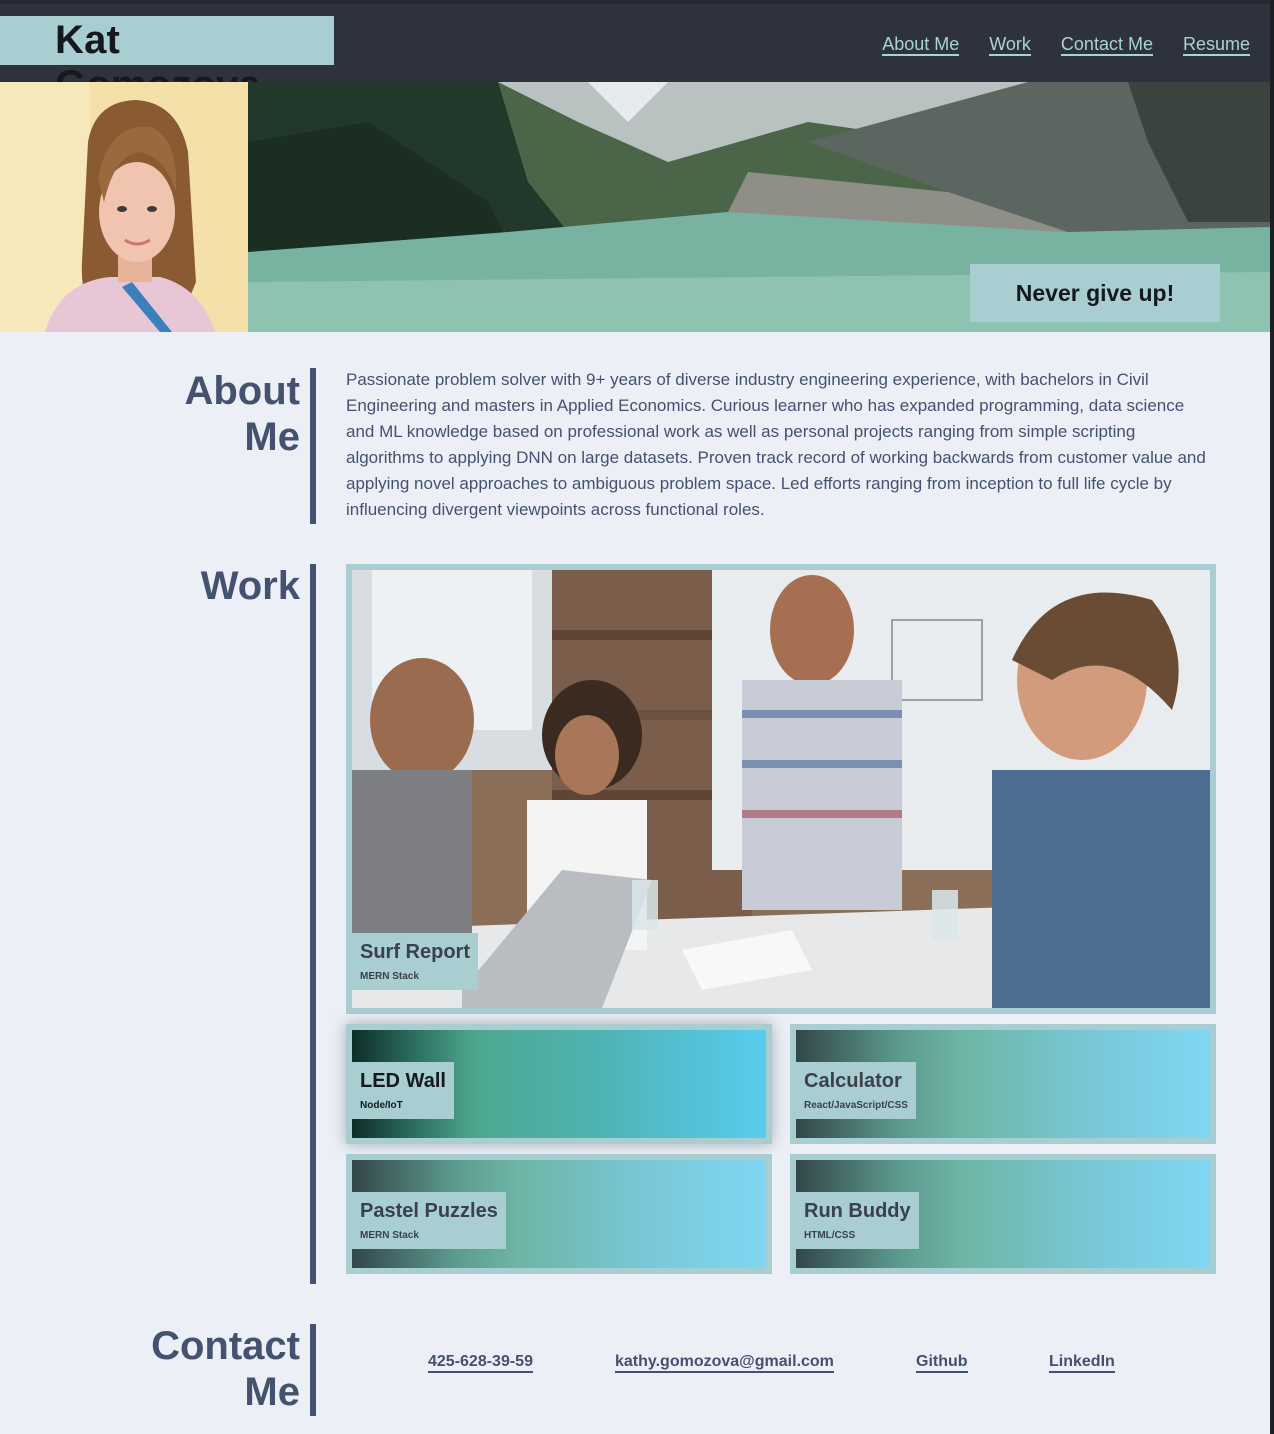  What do you see at coordinates (857, 1211) in the screenshot?
I see `project-title: Run Buddy` at bounding box center [857, 1211].